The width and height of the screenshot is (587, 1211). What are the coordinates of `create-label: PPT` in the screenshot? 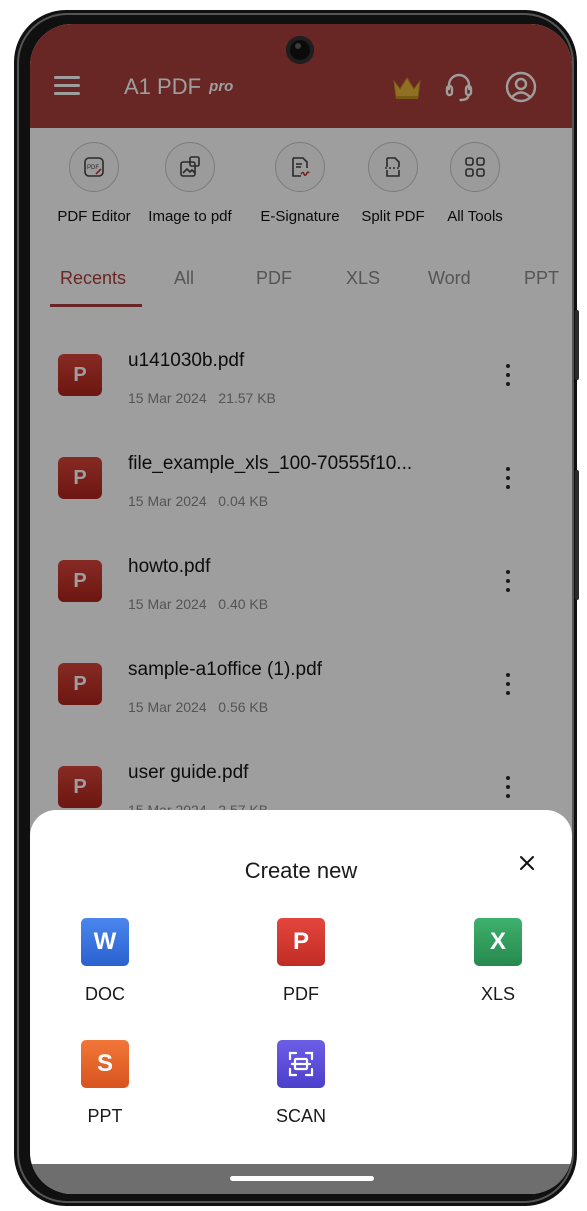 It's located at (105, 1116).